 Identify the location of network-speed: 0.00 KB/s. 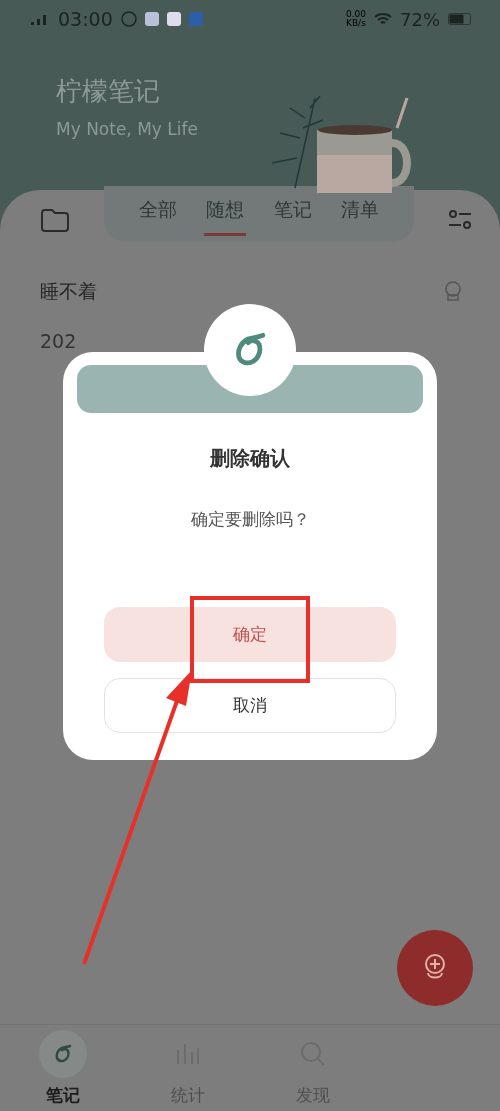
(355, 19).